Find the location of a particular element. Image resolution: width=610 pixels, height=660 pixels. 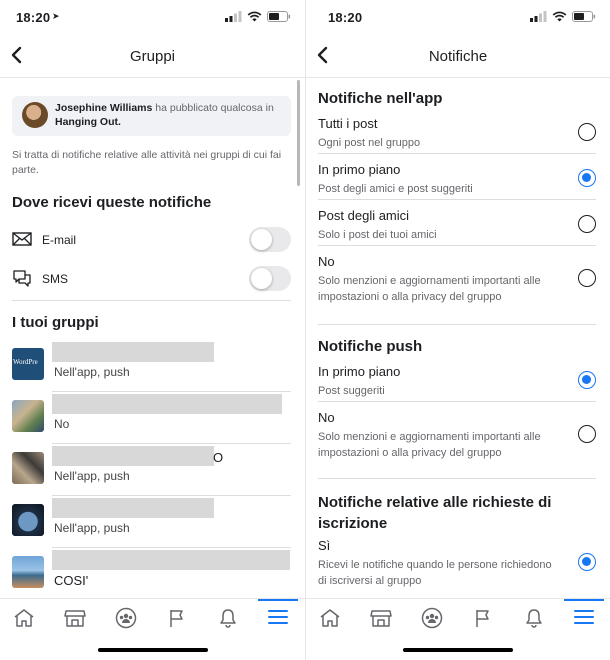

status-bar: 18:20 is located at coordinates (458, 17).